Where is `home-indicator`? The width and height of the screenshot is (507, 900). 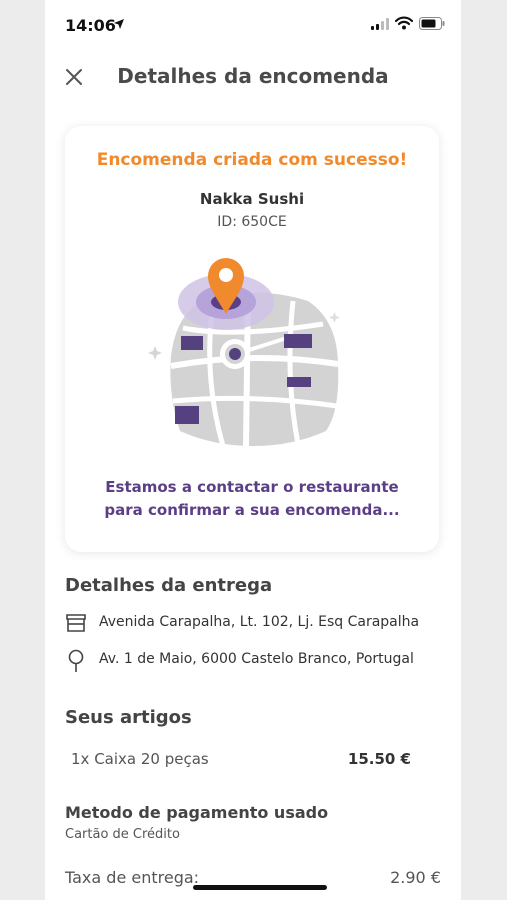
home-indicator is located at coordinates (260, 887).